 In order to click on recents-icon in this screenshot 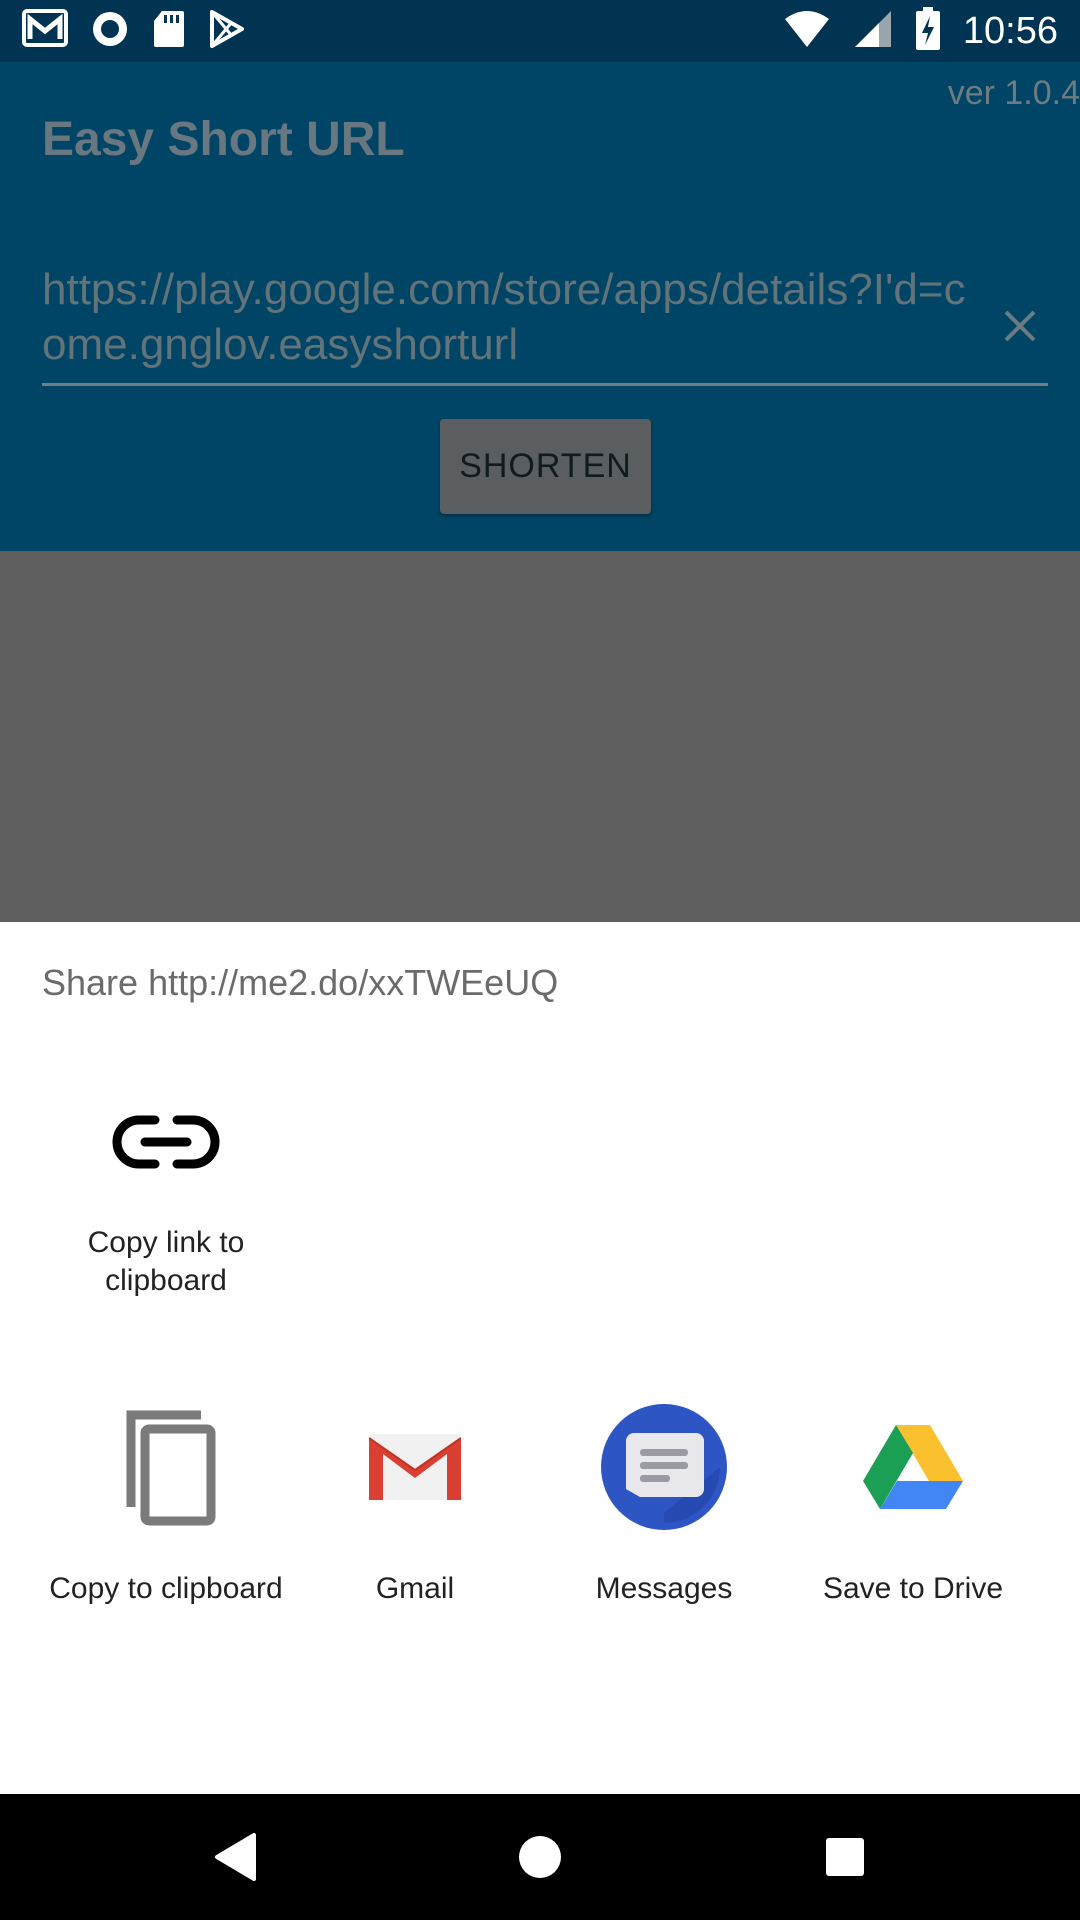, I will do `click(845, 1857)`.